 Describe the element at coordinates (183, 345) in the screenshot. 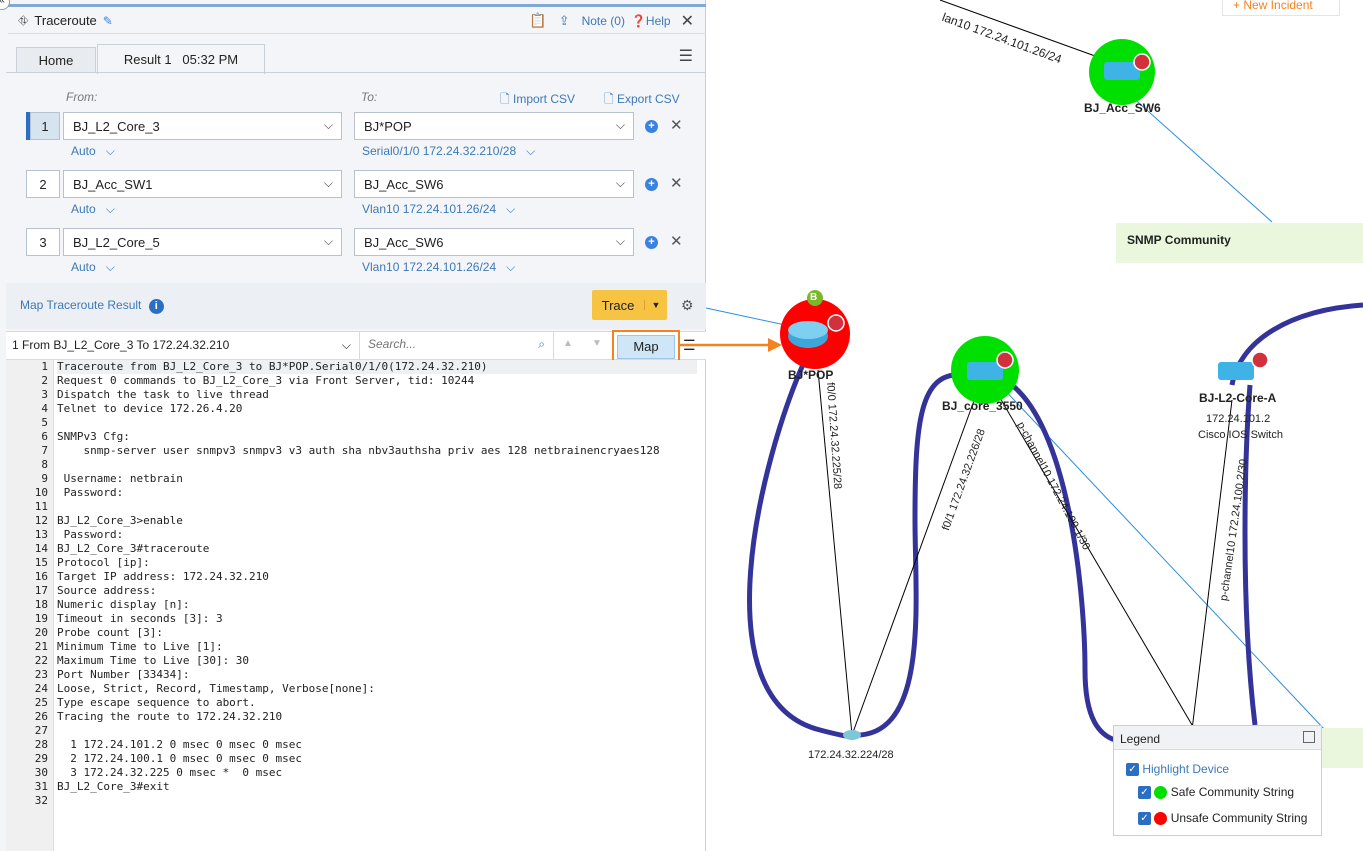

I see `result-select: 1 From BJ_L2_Core_3 To 172.24.32.210 ⌵` at that location.